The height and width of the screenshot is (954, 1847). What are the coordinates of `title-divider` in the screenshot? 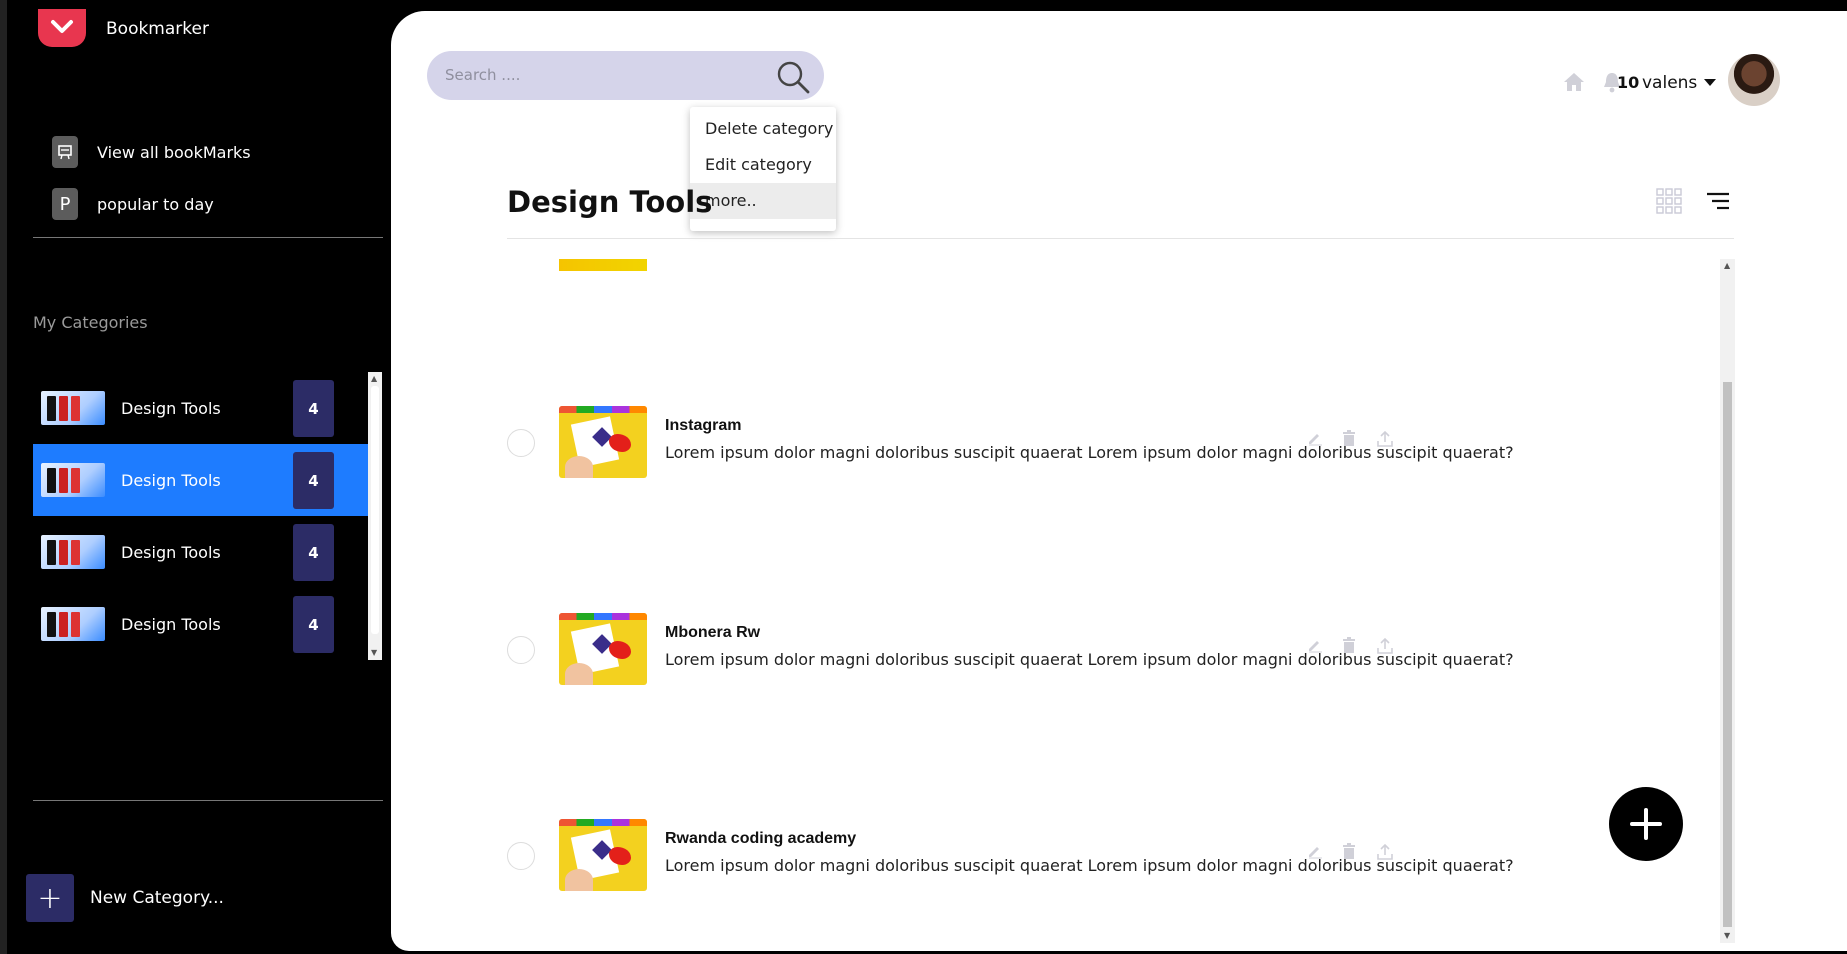 It's located at (1120, 238).